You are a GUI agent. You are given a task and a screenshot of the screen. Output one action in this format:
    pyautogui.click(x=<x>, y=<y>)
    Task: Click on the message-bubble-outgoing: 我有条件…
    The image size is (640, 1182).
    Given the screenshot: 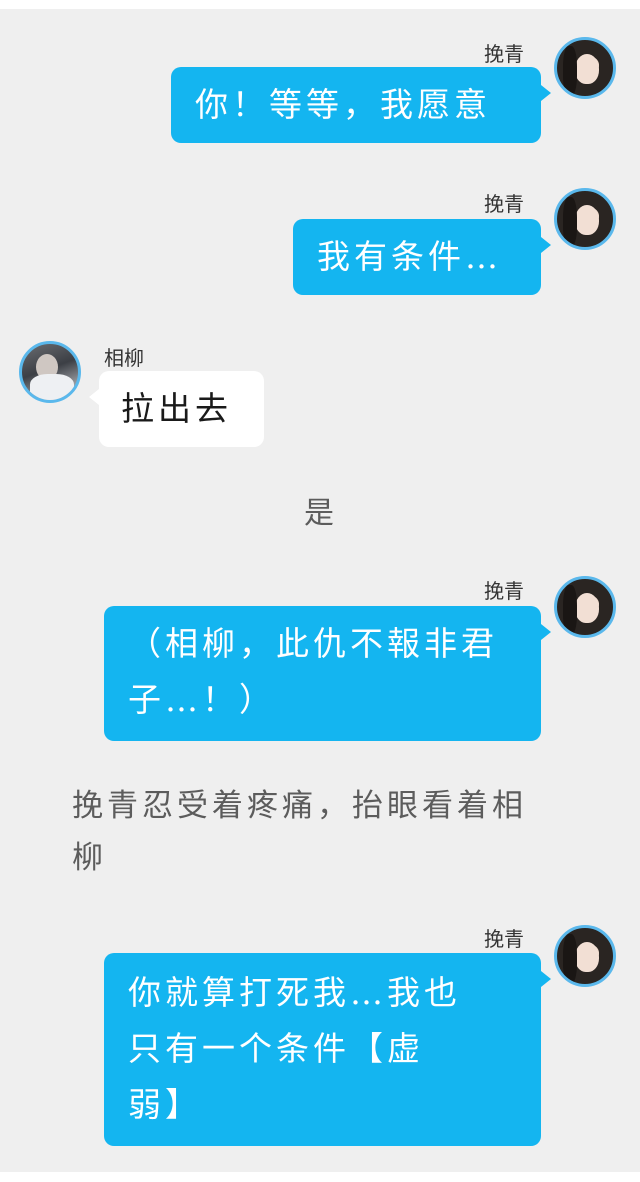 What is the action you would take?
    pyautogui.click(x=422, y=257)
    